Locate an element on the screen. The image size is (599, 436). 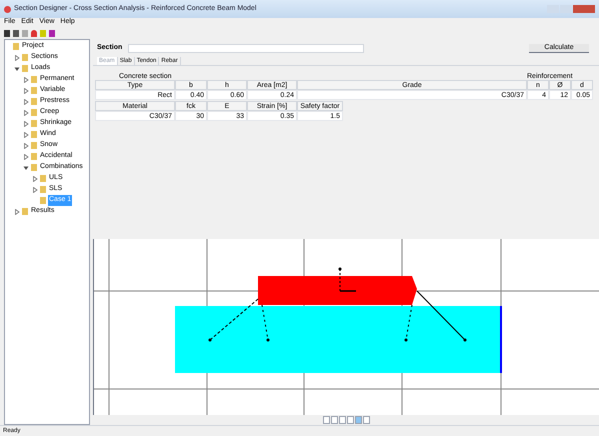
app-icon is located at coordinates (7, 9).